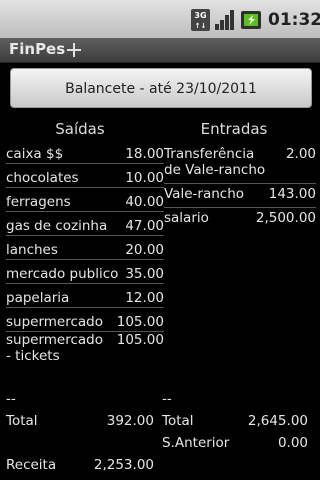  What do you see at coordinates (85, 251) in the screenshot?
I see `list-item: lanches 20.00` at bounding box center [85, 251].